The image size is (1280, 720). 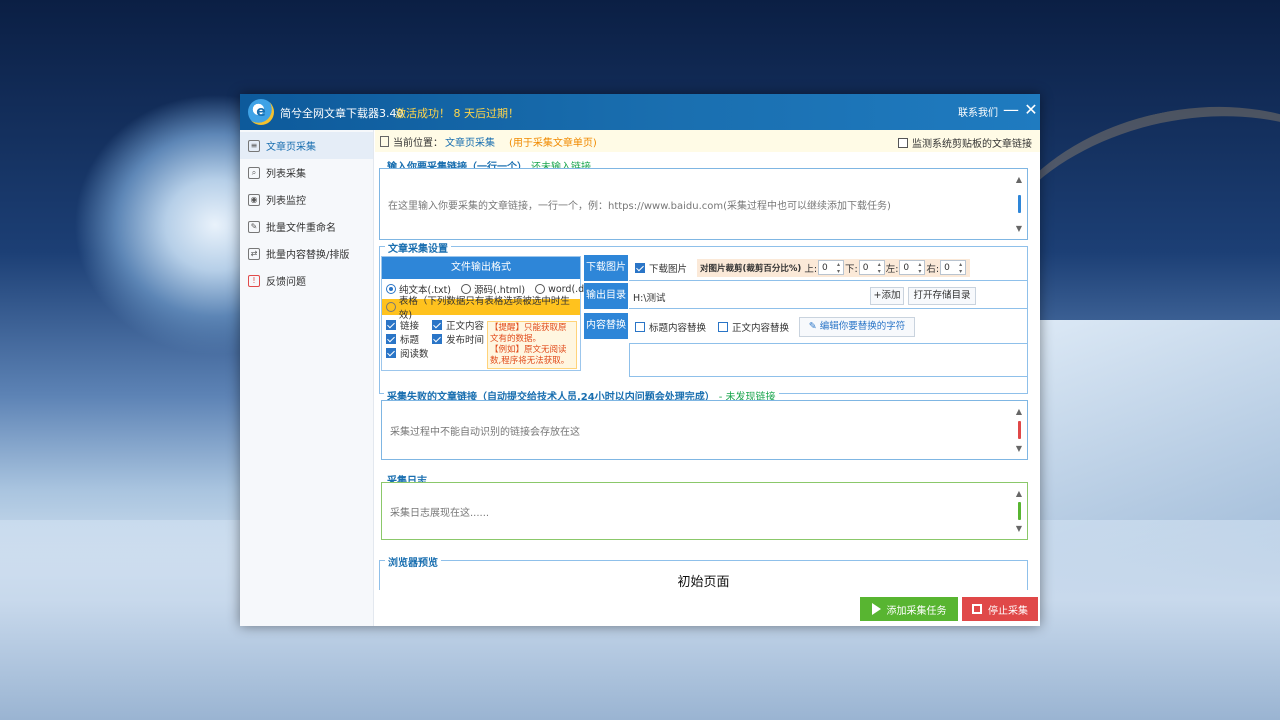 What do you see at coordinates (465, 340) in the screenshot?
I see `field-time-label: 发布时间` at bounding box center [465, 340].